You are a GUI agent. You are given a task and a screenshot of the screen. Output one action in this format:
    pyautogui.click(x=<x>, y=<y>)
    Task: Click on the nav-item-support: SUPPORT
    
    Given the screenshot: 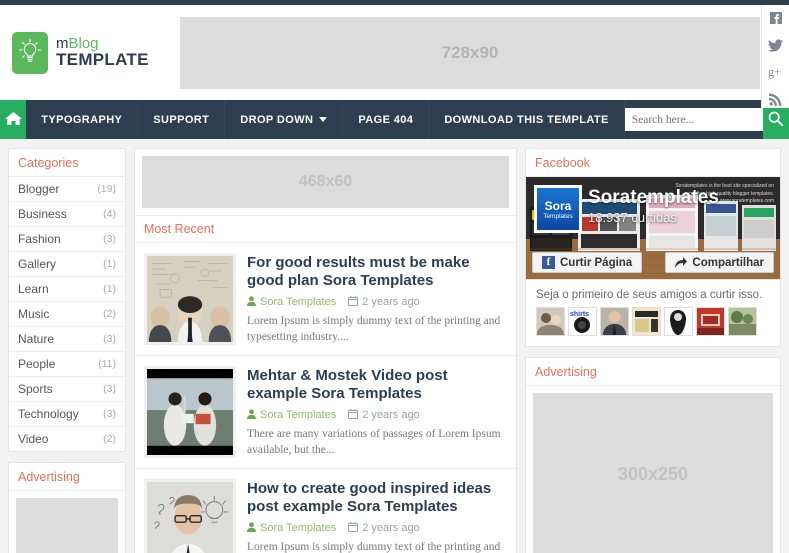 What is the action you would take?
    pyautogui.click(x=182, y=119)
    